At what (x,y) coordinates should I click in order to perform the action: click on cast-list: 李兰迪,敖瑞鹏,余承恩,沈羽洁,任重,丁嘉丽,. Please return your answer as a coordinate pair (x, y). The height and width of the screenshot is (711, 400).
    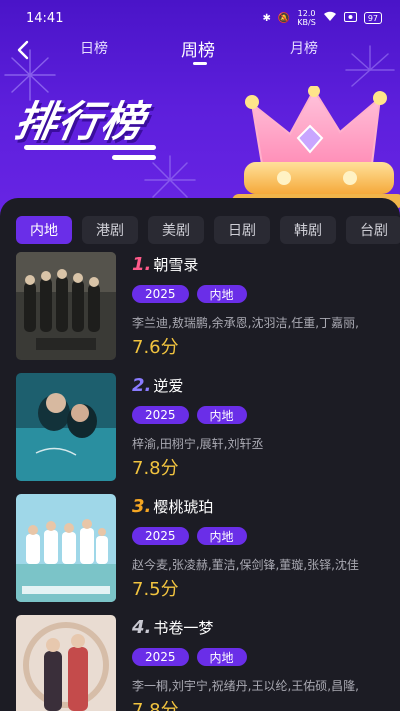
    Looking at the image, I should click on (245, 323).